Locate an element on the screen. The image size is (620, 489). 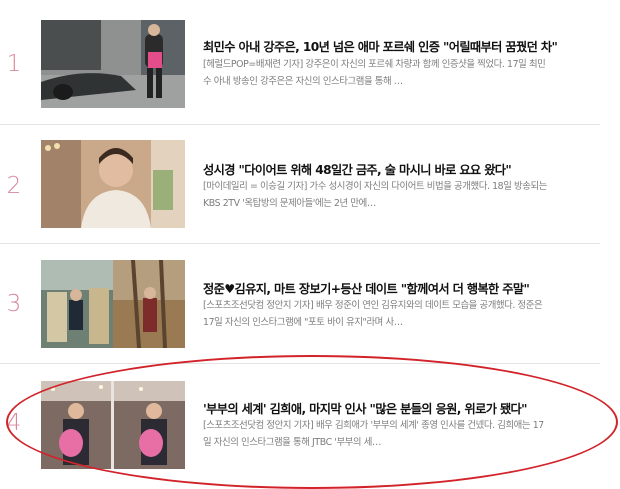
article-title: 정준♥김유지, 마트 장보기+등산 데이트 "함께여서 더 행복한 주말" is located at coordinates (400, 288).